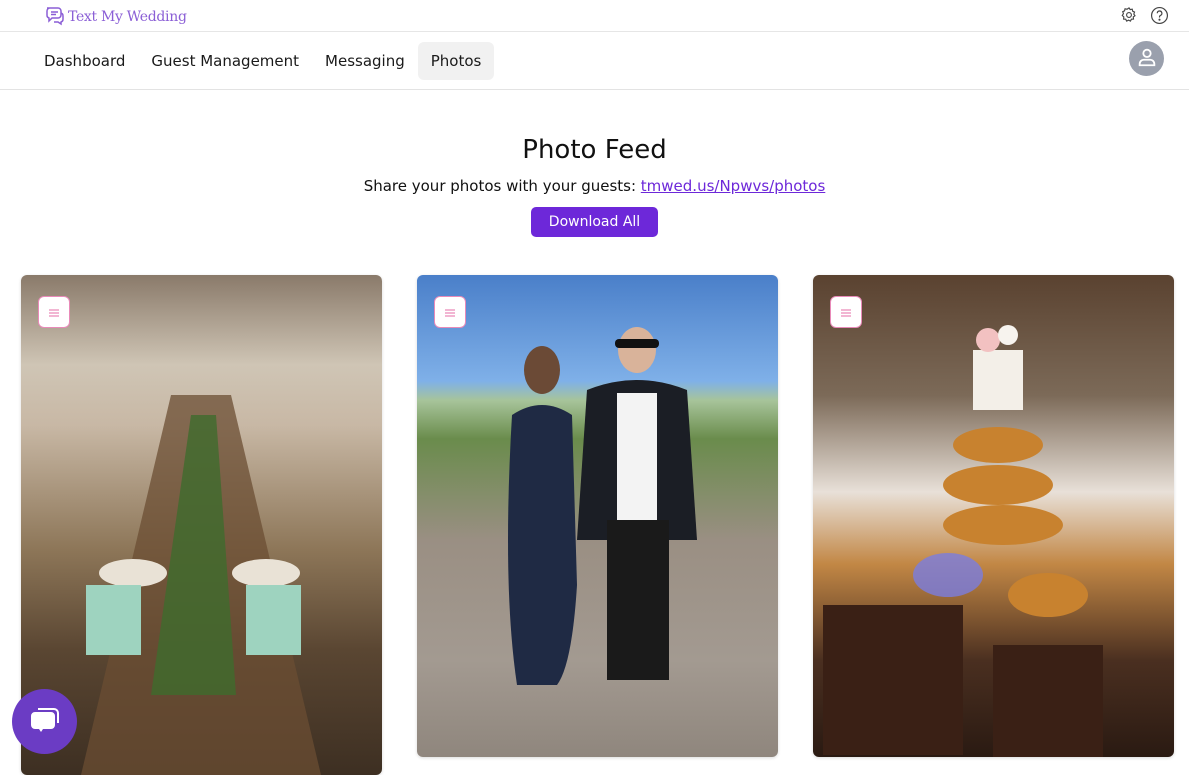 Image resolution: width=1189 pixels, height=775 pixels. I want to click on photo-table-setting, so click(201, 585).